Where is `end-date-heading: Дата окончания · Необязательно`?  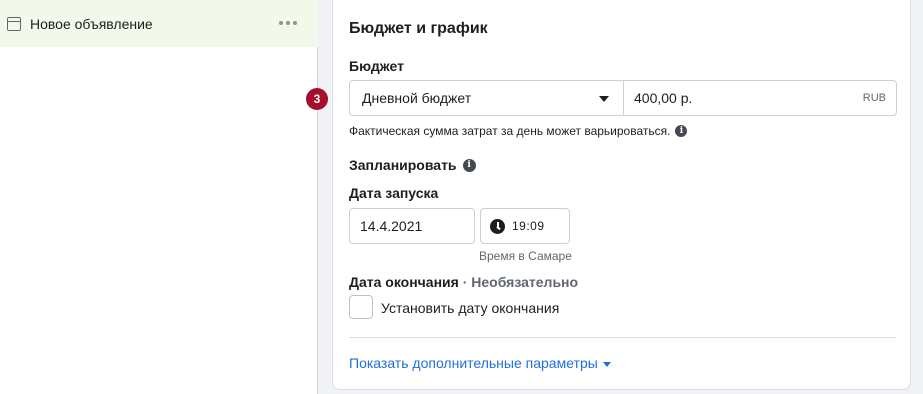 end-date-heading: Дата окончания · Необязательно is located at coordinates (463, 282).